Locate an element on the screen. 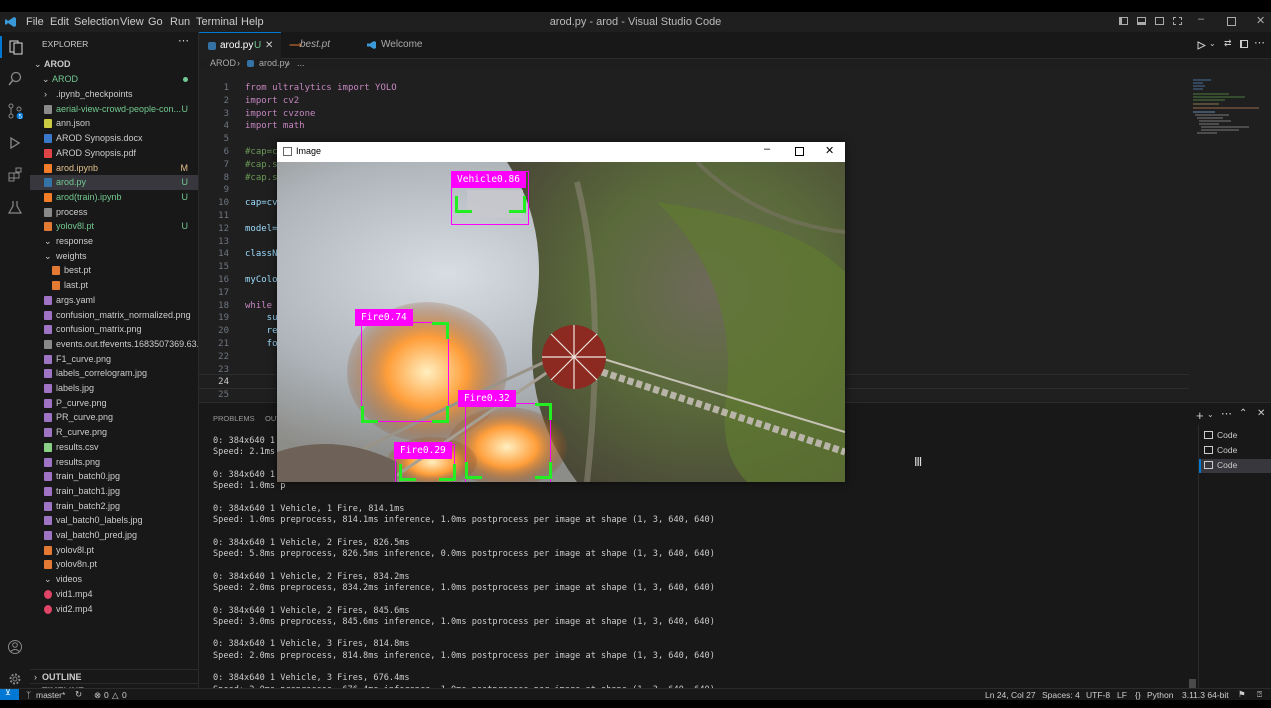 This screenshot has width=1271, height=708. tree-item: train_batch0.jpg is located at coordinates (114, 476).